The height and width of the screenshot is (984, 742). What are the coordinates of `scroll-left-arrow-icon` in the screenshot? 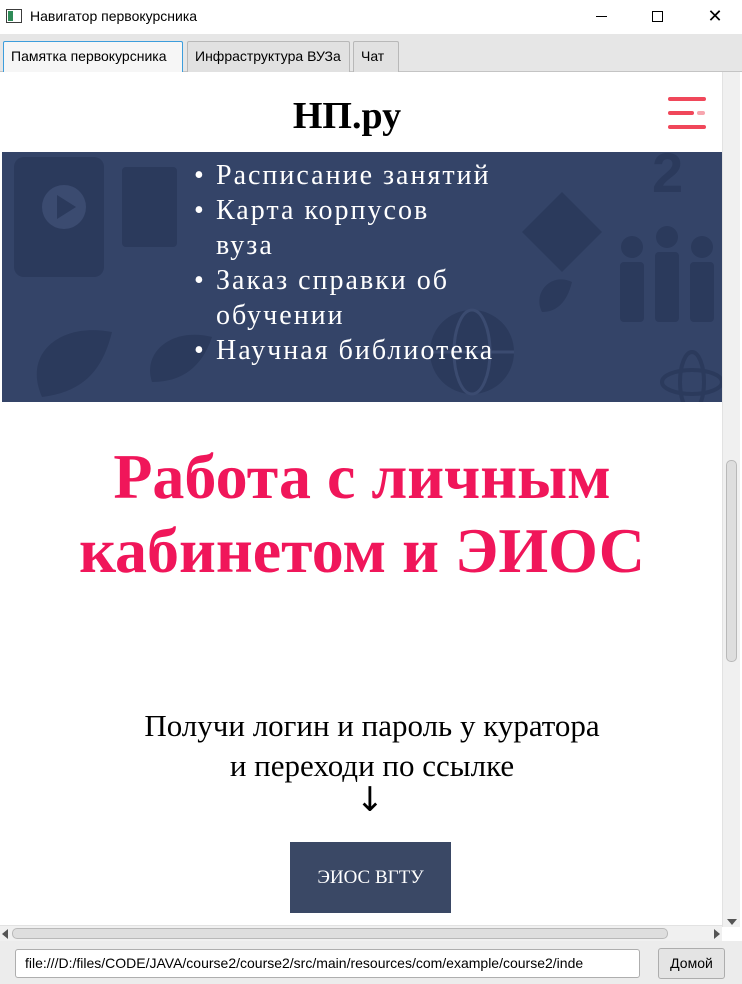 It's located at (5, 934).